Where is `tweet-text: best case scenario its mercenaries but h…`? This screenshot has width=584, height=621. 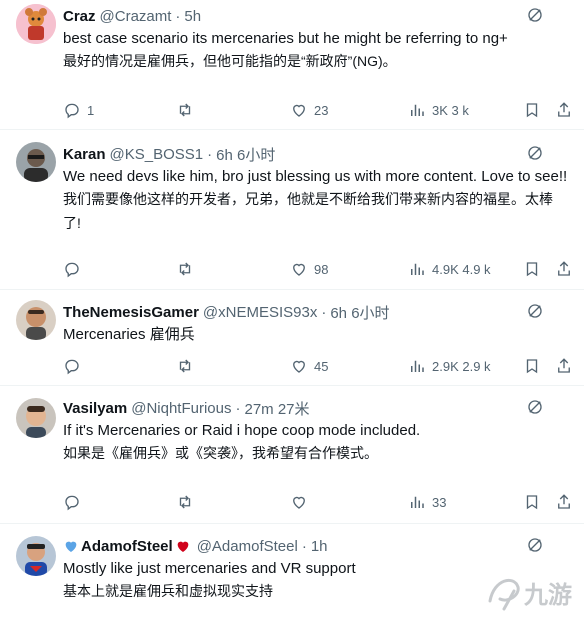
tweet-text: best case scenario its mercenaries but h… is located at coordinates (313, 50).